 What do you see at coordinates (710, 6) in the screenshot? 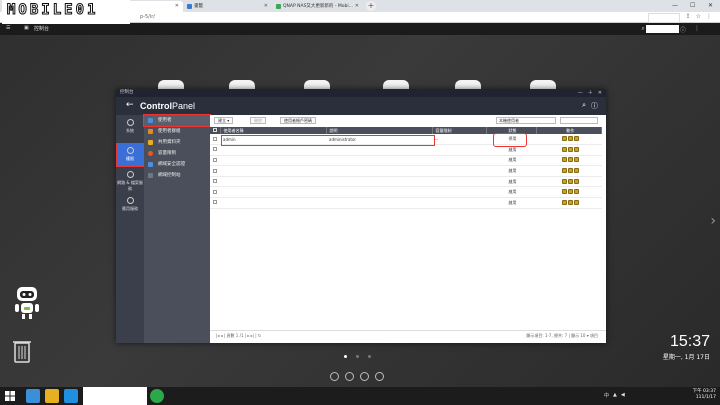
I see `close-window-button: ✕` at bounding box center [710, 6].